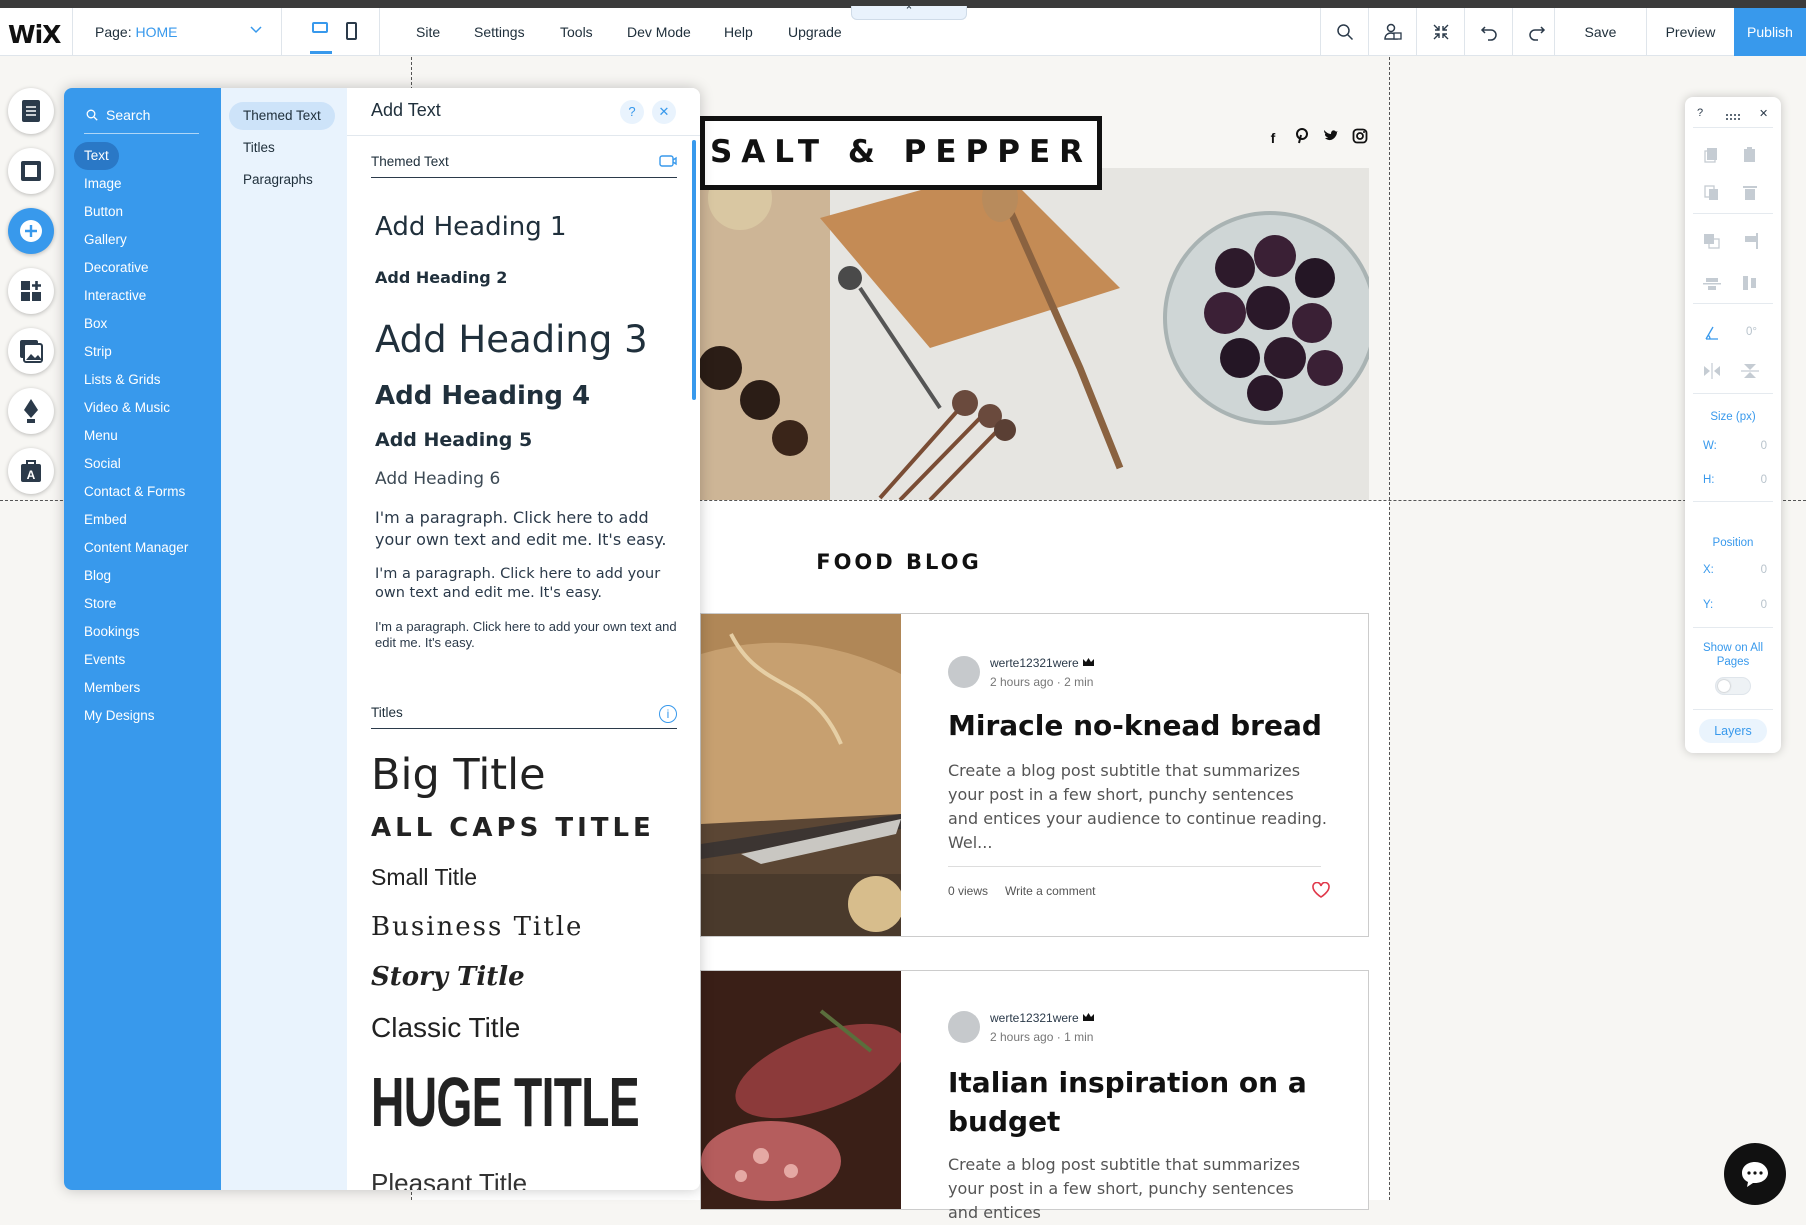 This screenshot has height=1225, width=1806. I want to click on classic-title-preset: Classic Title, so click(445, 1028).